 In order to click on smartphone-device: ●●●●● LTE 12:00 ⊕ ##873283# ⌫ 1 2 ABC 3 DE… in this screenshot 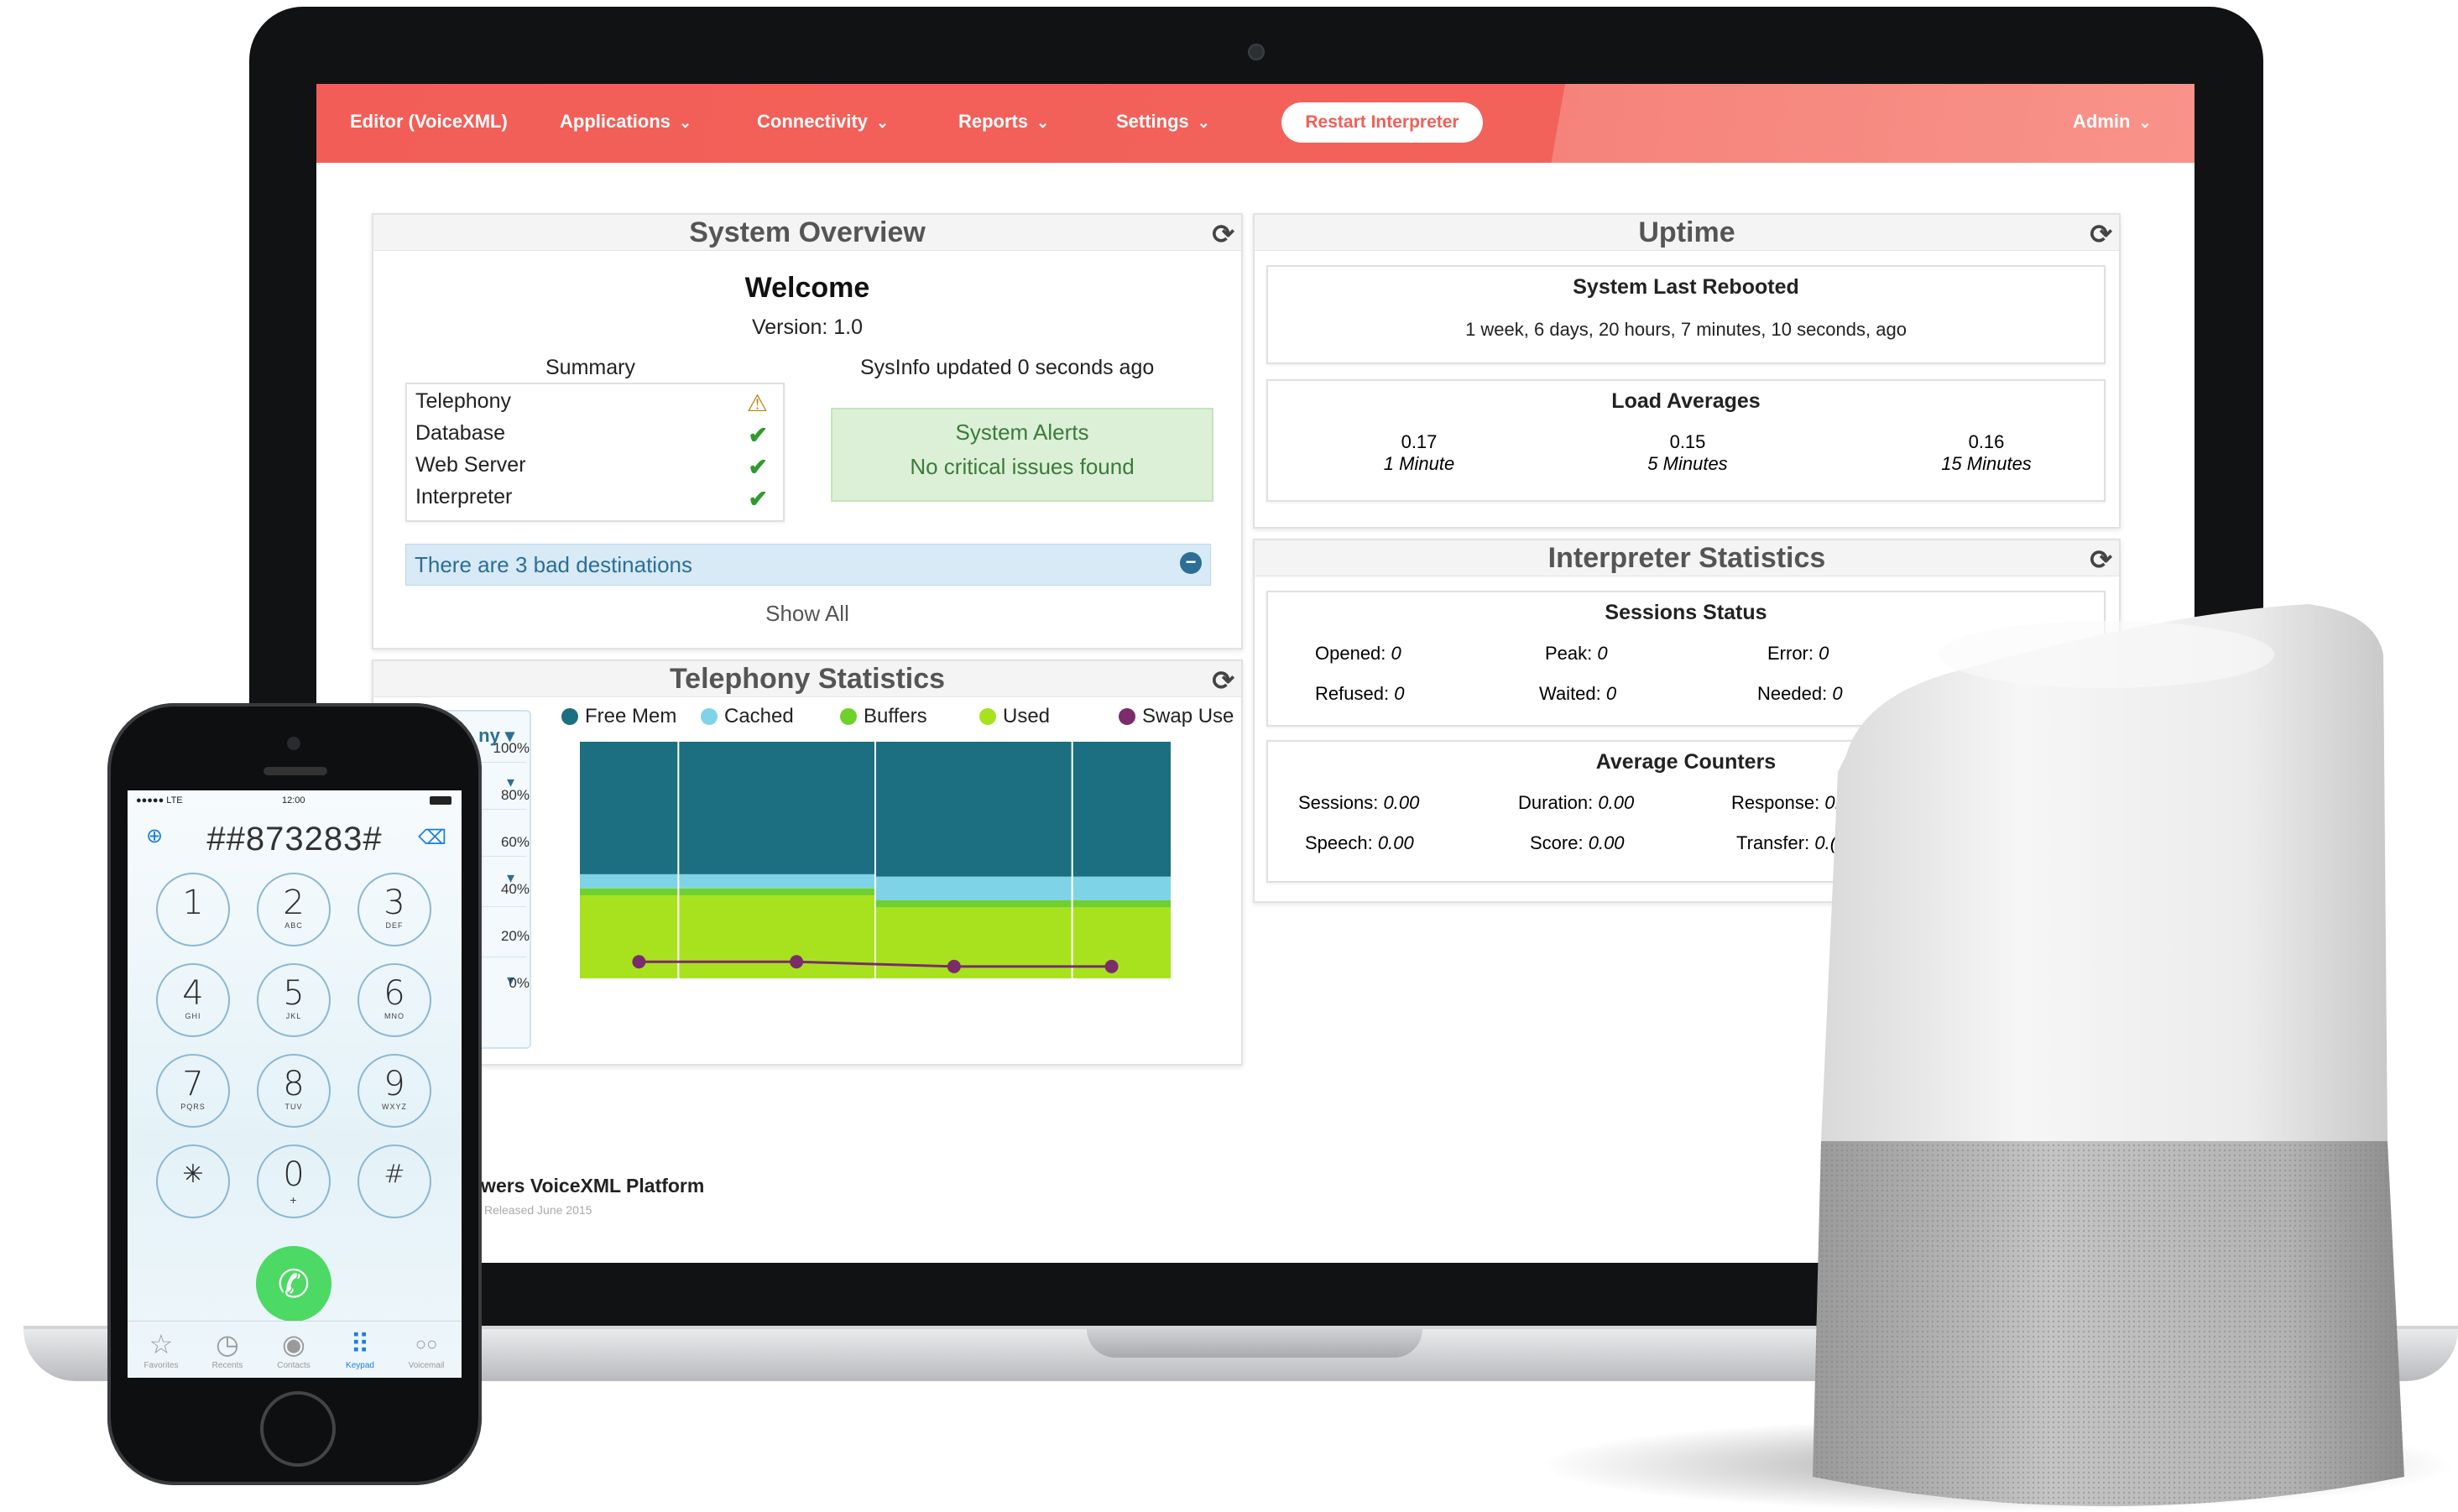, I will do `click(294, 1094)`.